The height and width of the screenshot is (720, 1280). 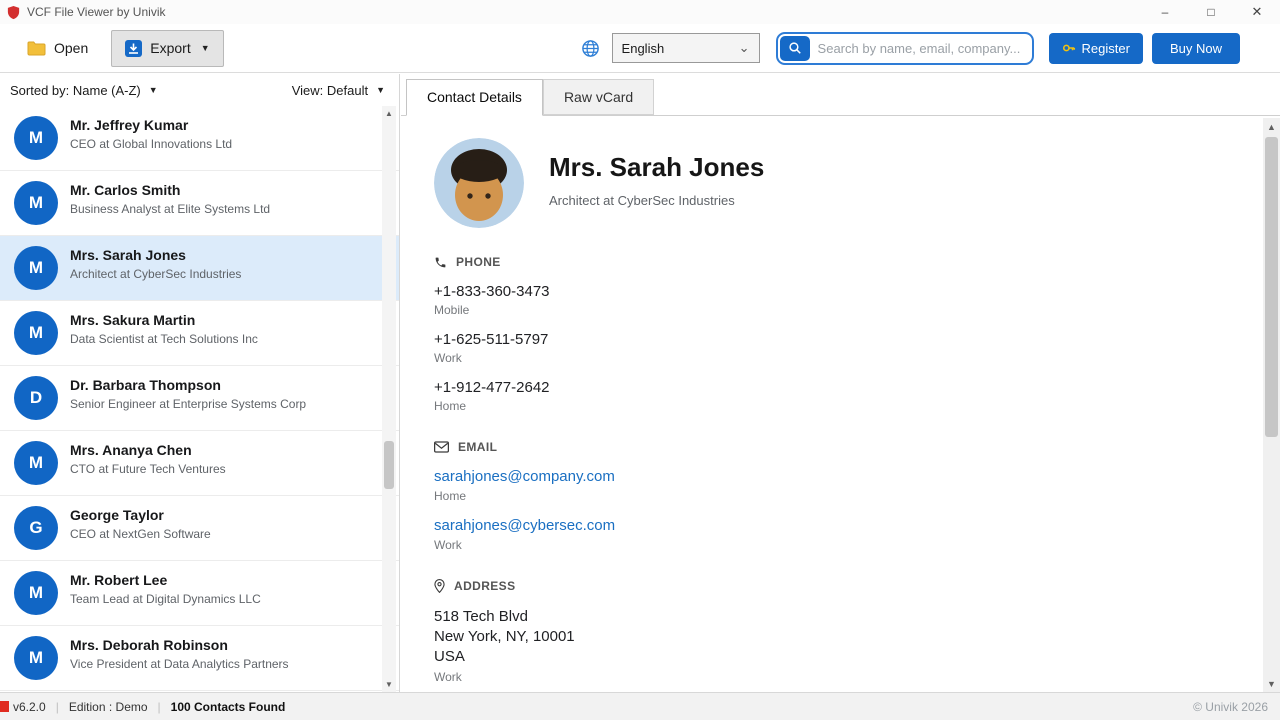 What do you see at coordinates (389, 399) in the screenshot?
I see `list-scrollbar: ▲ ▼` at bounding box center [389, 399].